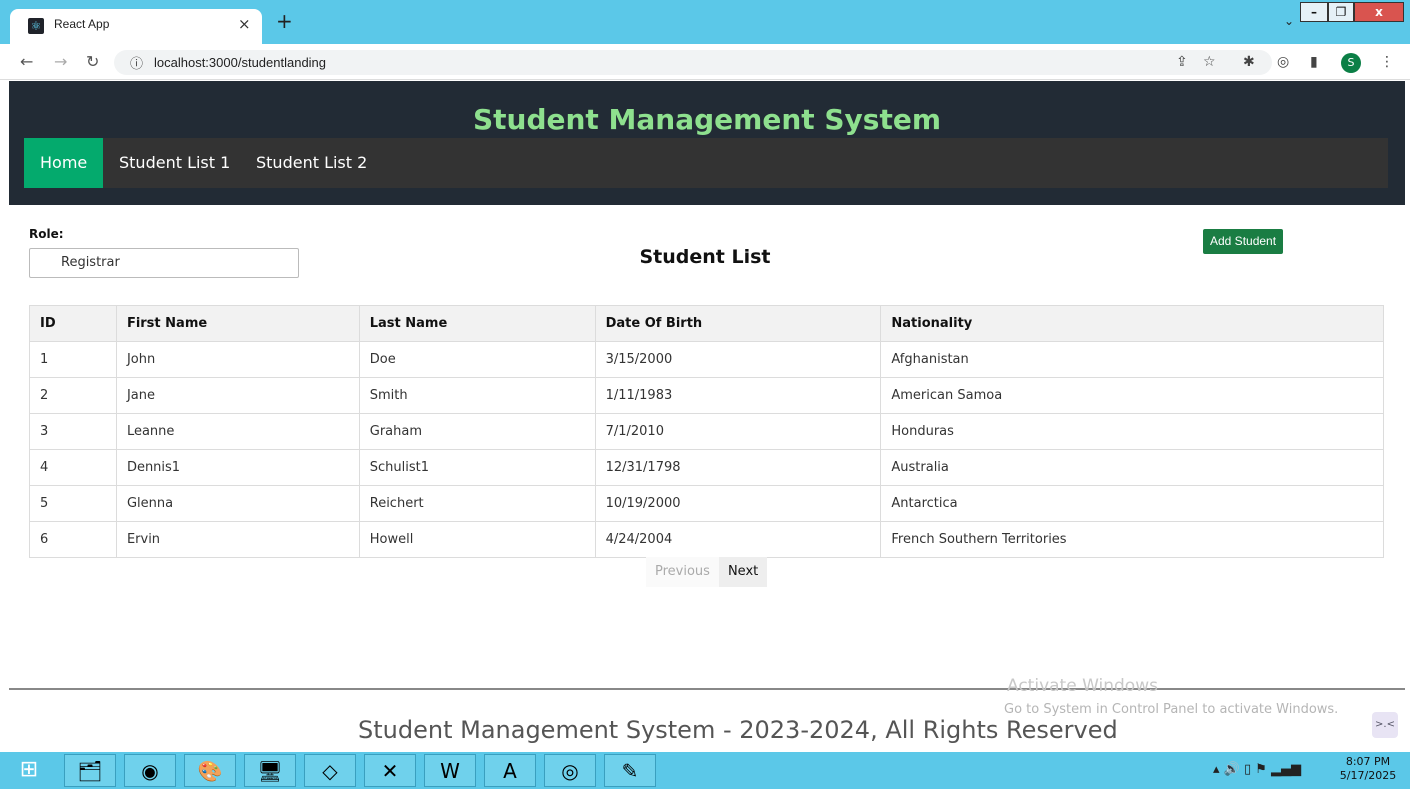  What do you see at coordinates (330, 770) in the screenshot?
I see `virtualbox-icon: ◇` at bounding box center [330, 770].